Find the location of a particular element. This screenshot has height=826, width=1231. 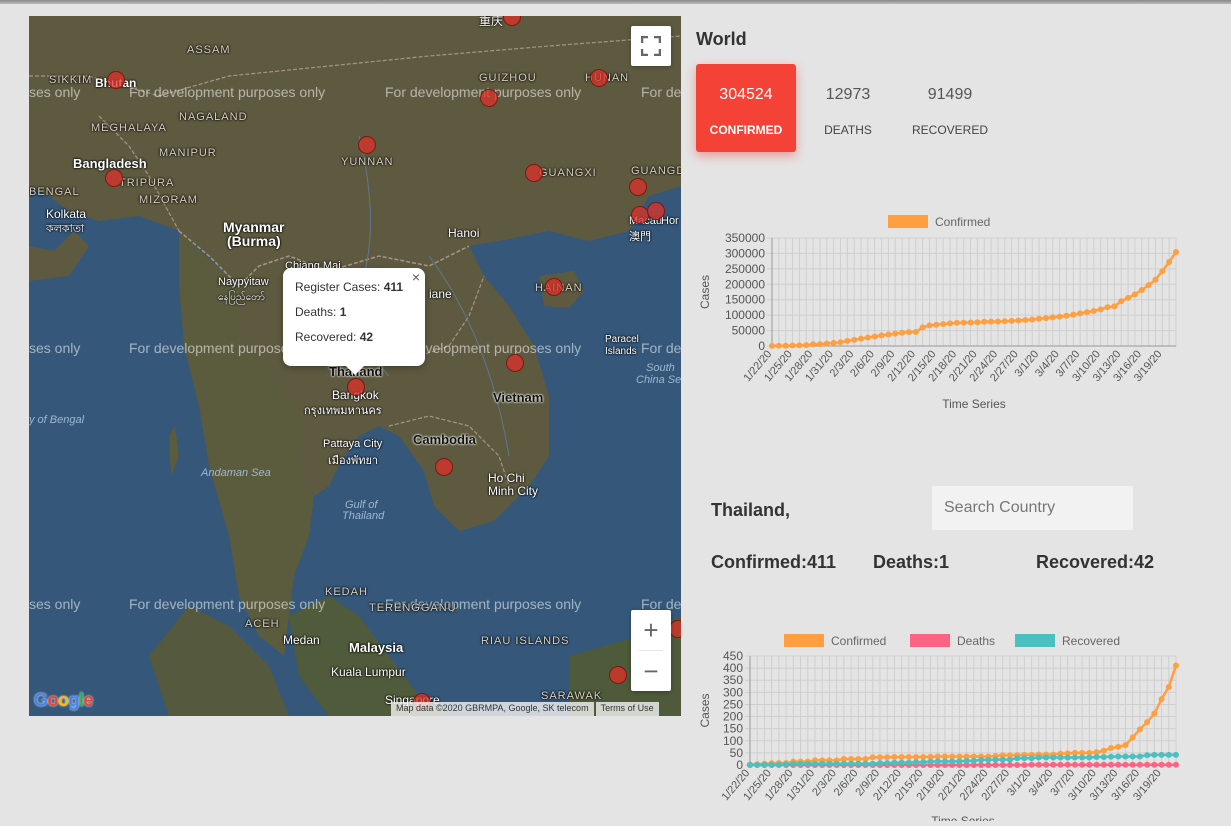

zoom-control: + − is located at coordinates (651, 650).